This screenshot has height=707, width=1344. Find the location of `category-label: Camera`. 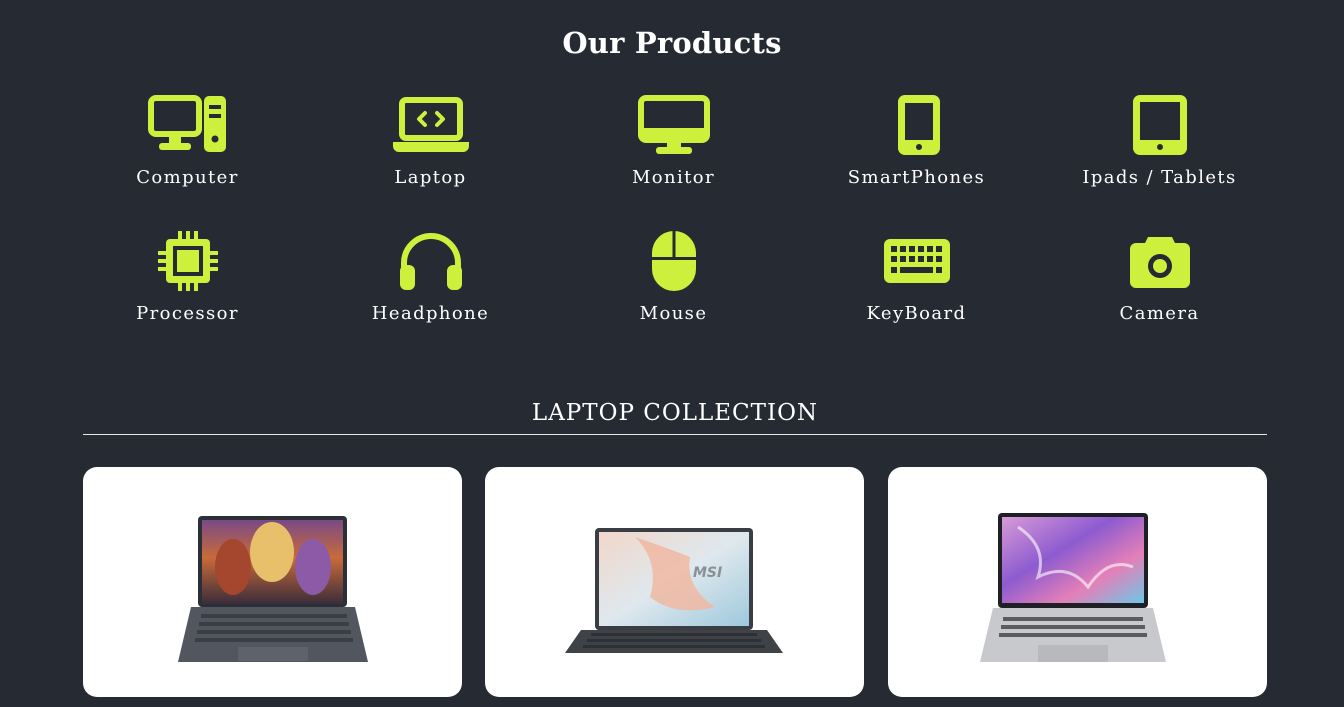

category-label: Camera is located at coordinates (1159, 313).